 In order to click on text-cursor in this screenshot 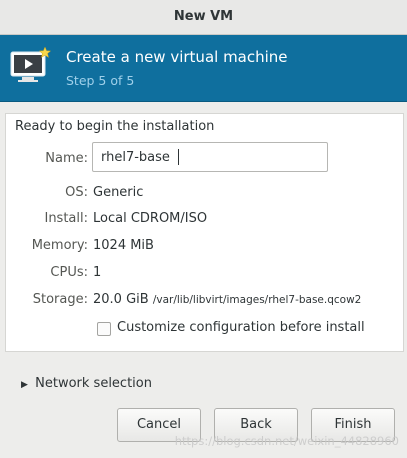, I will do `click(178, 157)`.